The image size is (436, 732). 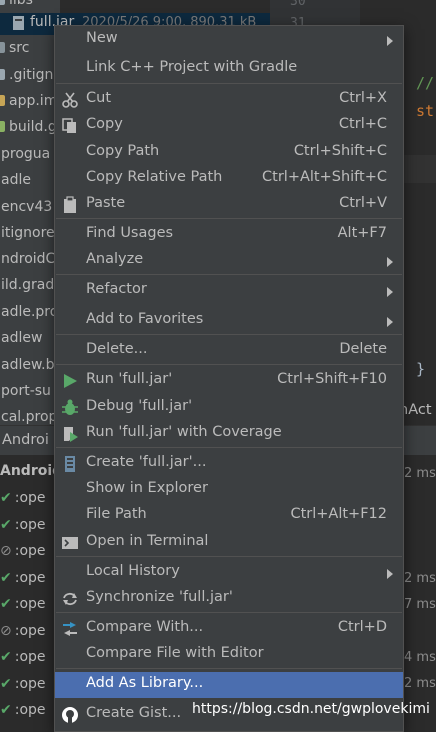 What do you see at coordinates (29, 312) in the screenshot?
I see `tree-item: adle.pro` at bounding box center [29, 312].